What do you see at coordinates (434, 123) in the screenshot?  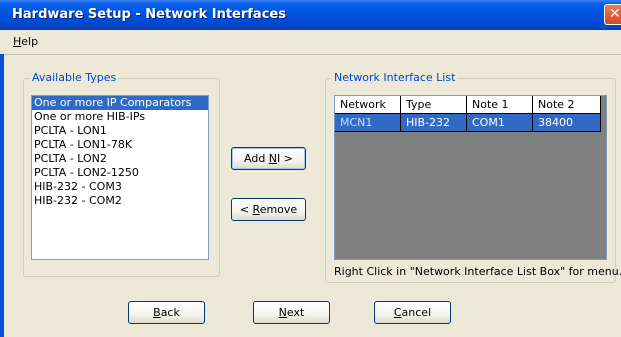 I see `cell-type: HIB-232` at bounding box center [434, 123].